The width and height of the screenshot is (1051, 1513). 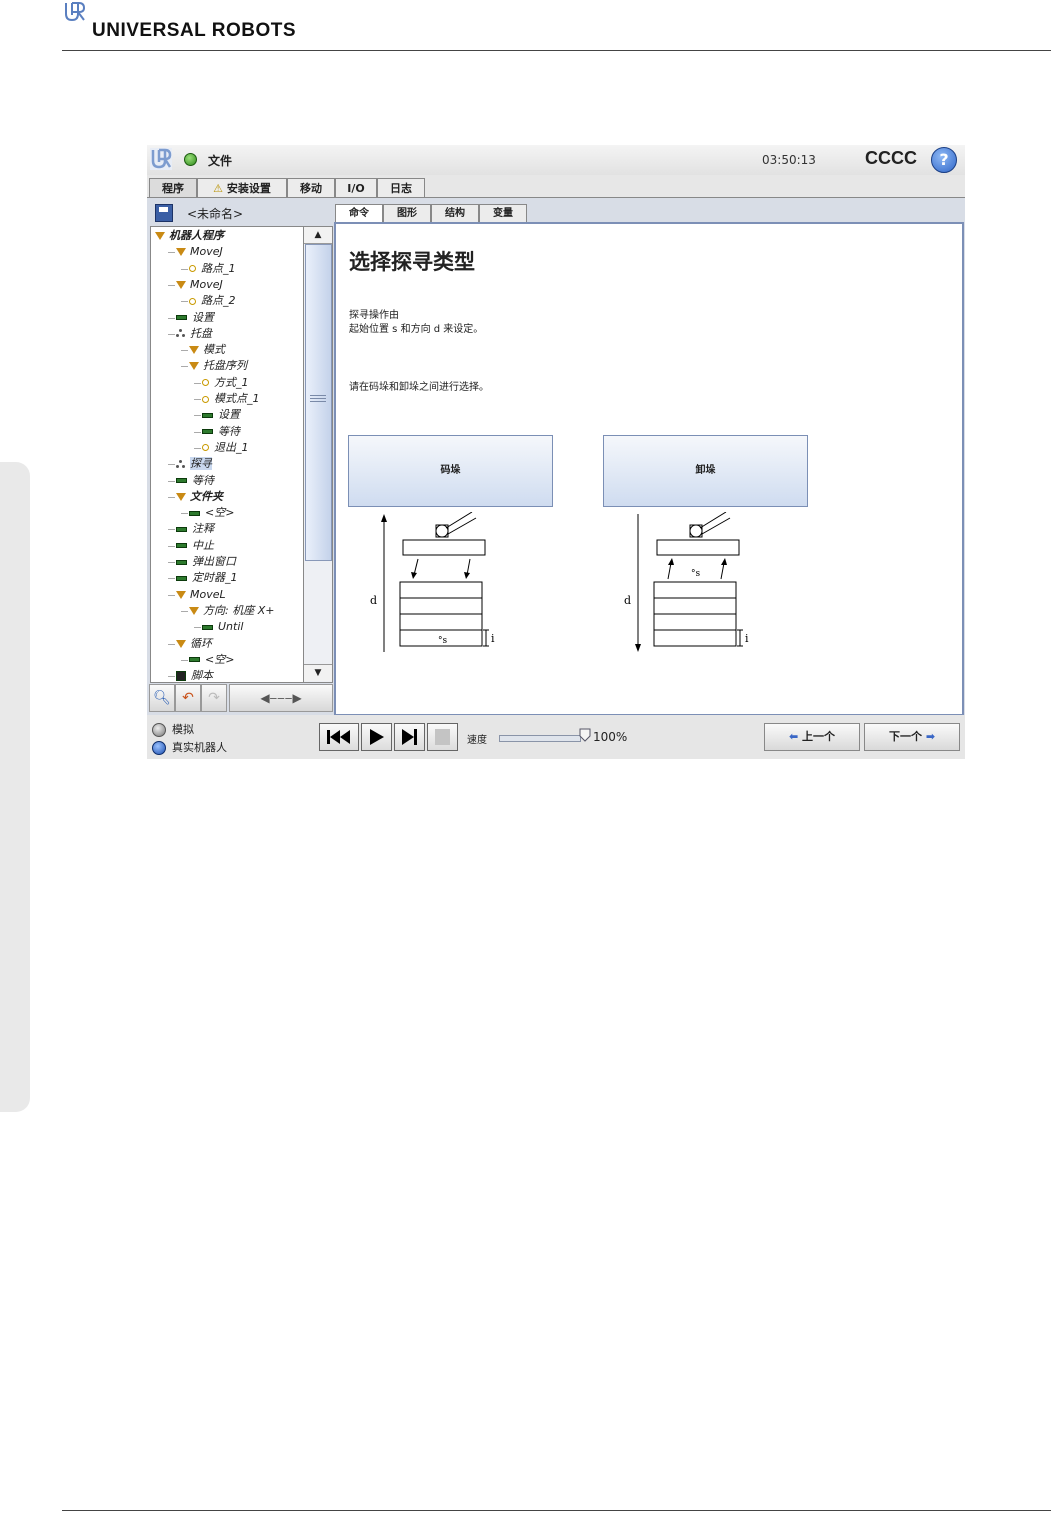 What do you see at coordinates (194, 30) in the screenshot?
I see `brand-name: UNIVERSAL ROBOTS` at bounding box center [194, 30].